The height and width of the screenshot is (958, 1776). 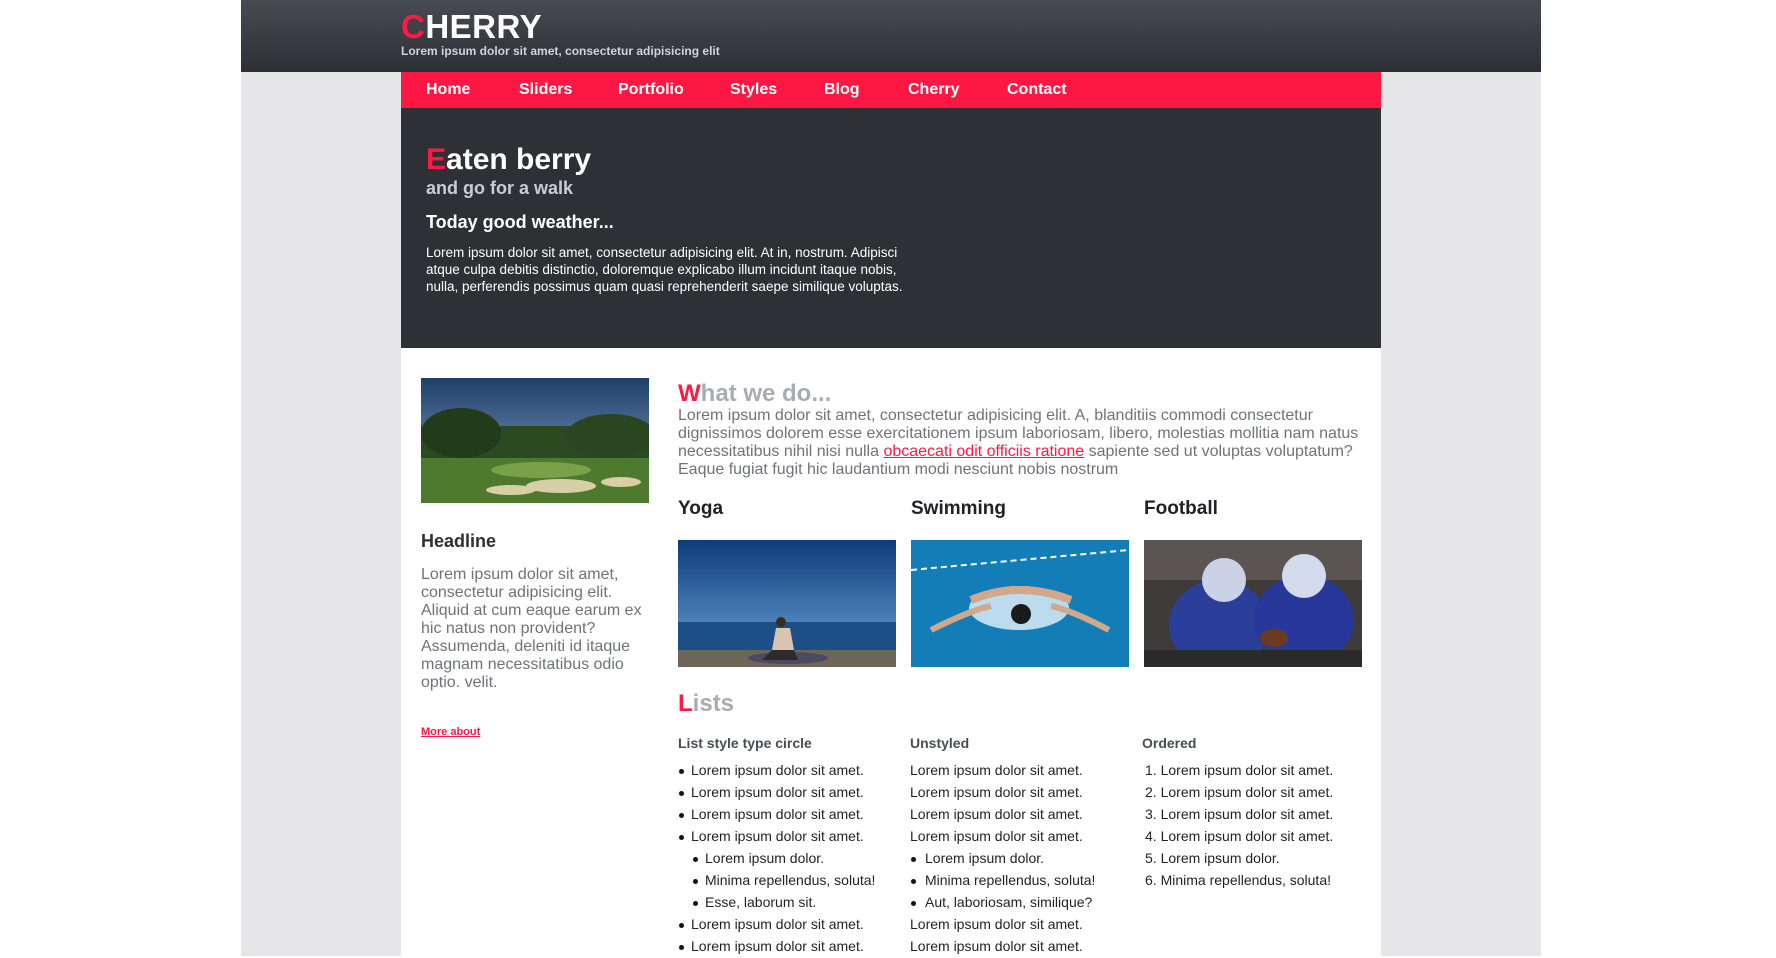 I want to click on list-number: 4., so click(x=1151, y=836).